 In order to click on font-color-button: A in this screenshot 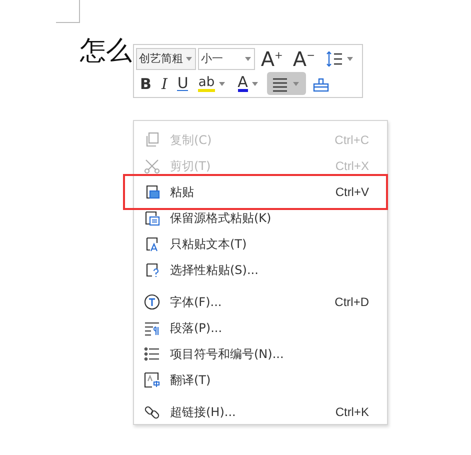, I will do `click(249, 83)`.